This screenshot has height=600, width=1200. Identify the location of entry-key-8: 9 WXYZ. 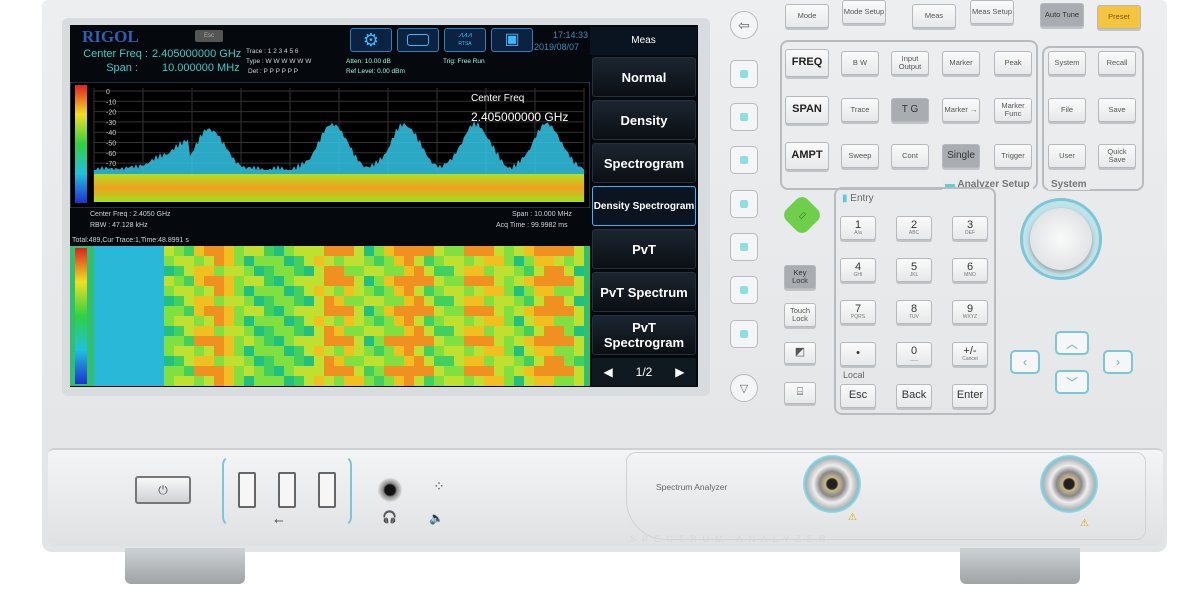
(970, 312).